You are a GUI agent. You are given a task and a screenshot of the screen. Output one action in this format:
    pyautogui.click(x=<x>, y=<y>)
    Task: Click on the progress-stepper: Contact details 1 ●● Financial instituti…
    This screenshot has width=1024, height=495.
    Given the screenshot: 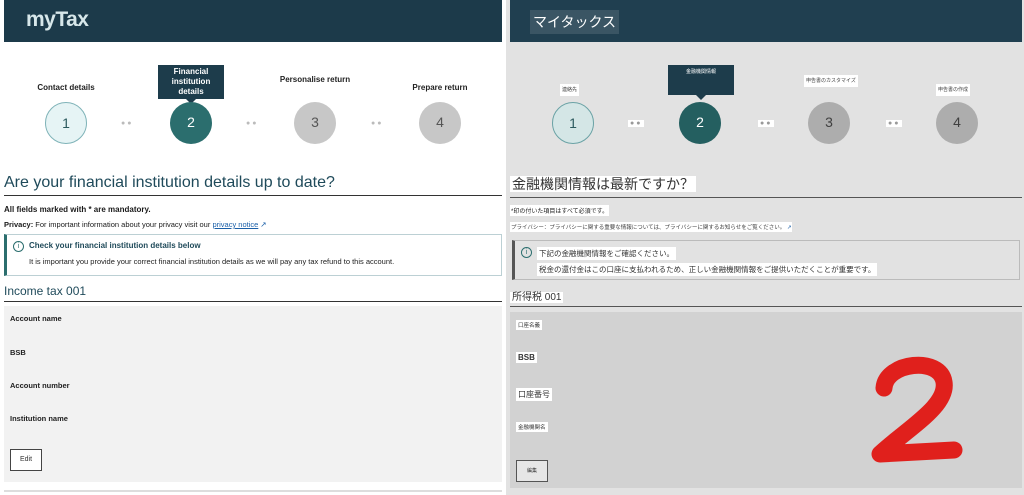 What is the action you would take?
    pyautogui.click(x=253, y=105)
    